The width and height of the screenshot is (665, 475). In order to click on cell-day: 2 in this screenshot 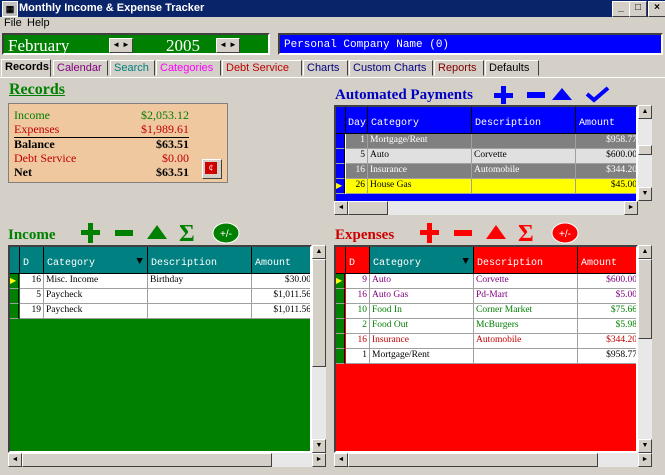, I will do `click(358, 326)`.